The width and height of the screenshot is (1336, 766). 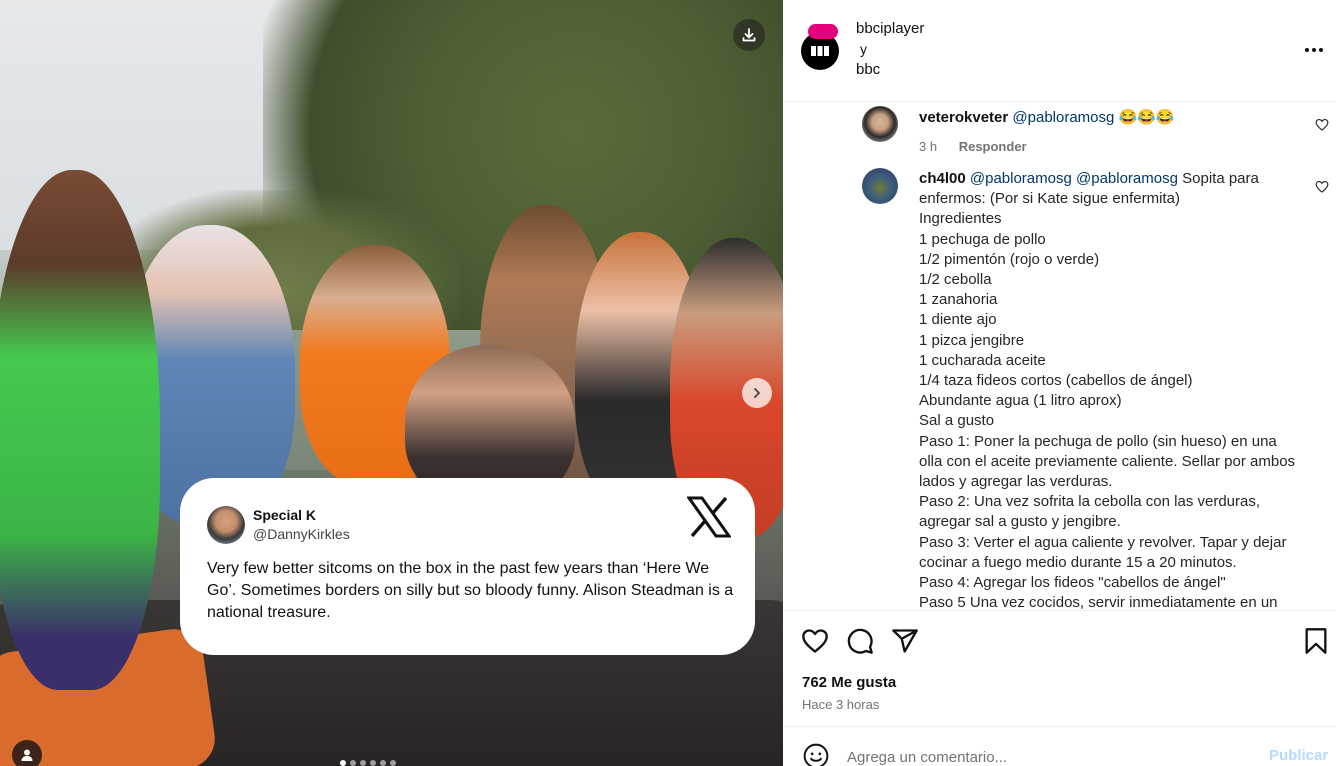 What do you see at coordinates (1047, 755) in the screenshot?
I see `comment-input` at bounding box center [1047, 755].